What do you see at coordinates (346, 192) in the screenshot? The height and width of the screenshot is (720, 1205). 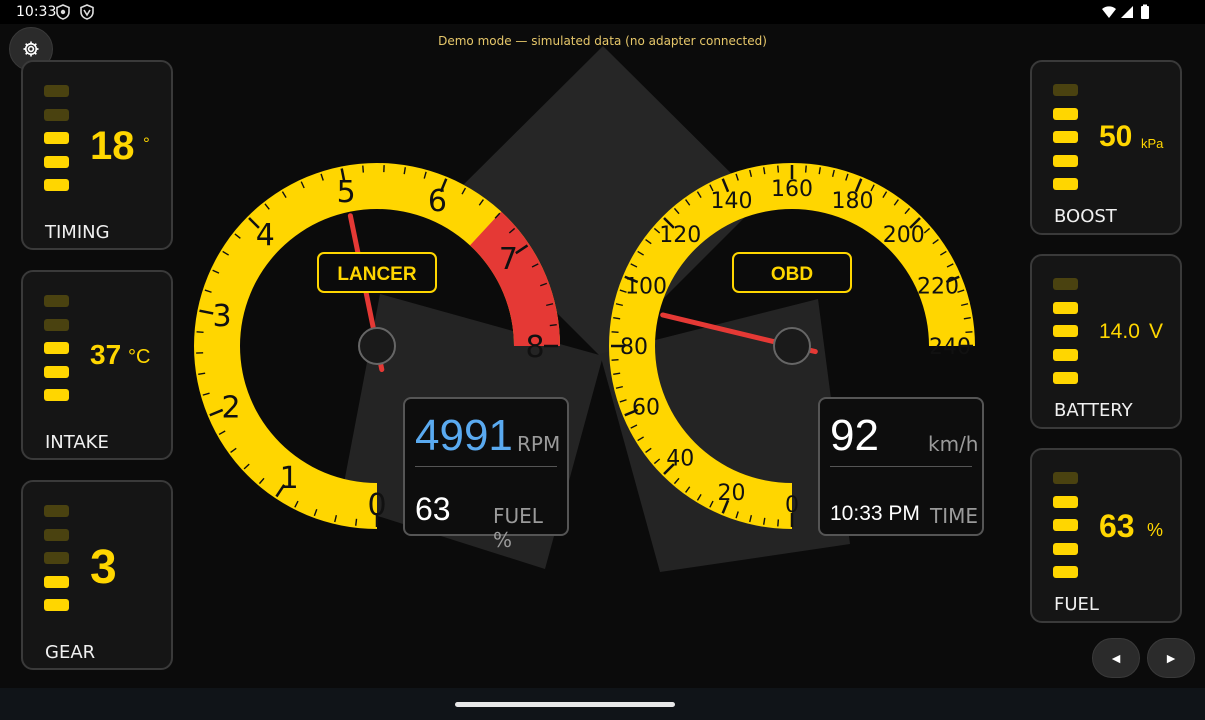 I see `tach-tick-label: 5` at bounding box center [346, 192].